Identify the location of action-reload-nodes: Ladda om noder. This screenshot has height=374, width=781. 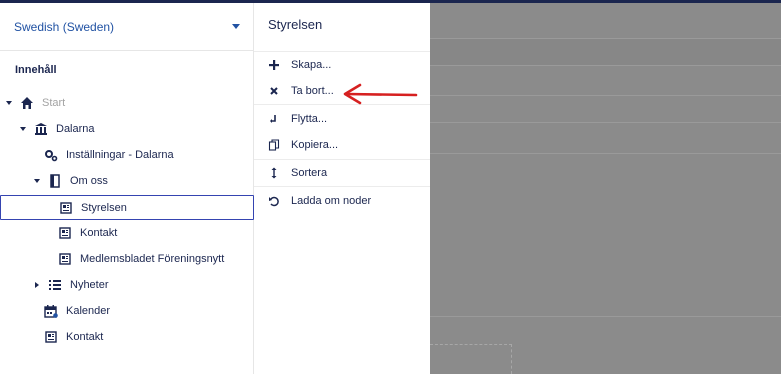
(342, 201).